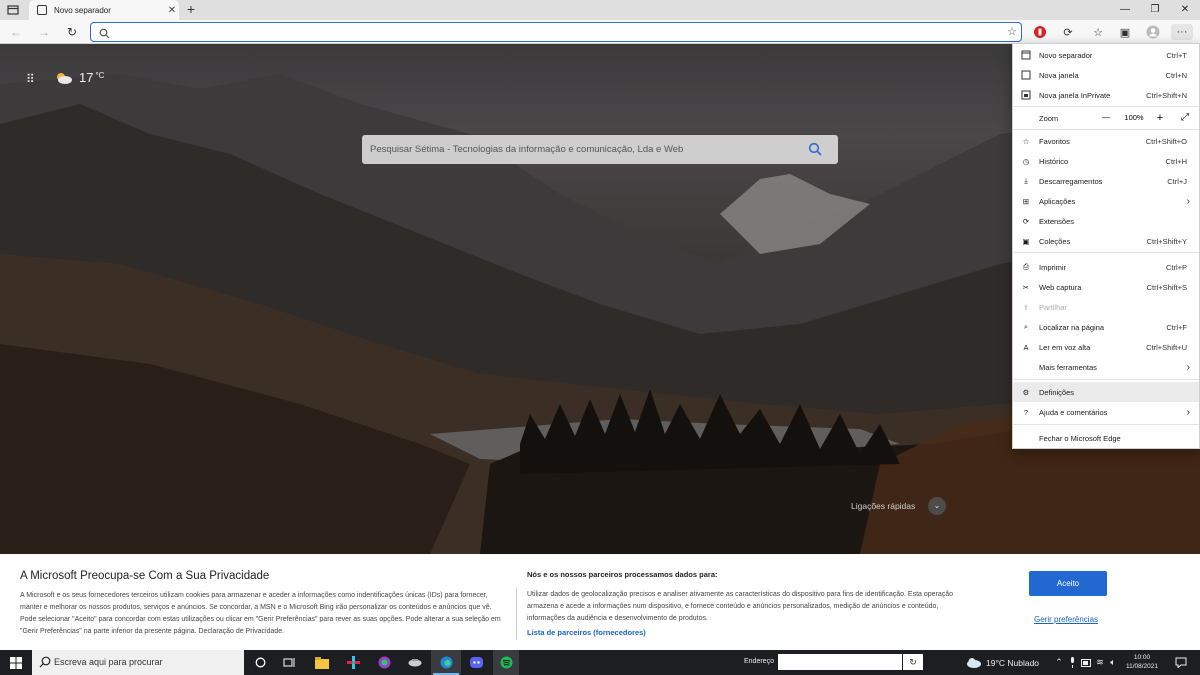 The height and width of the screenshot is (675, 1200). Describe the element at coordinates (1142, 666) in the screenshot. I see `clock-date: 11/08/2021` at that location.